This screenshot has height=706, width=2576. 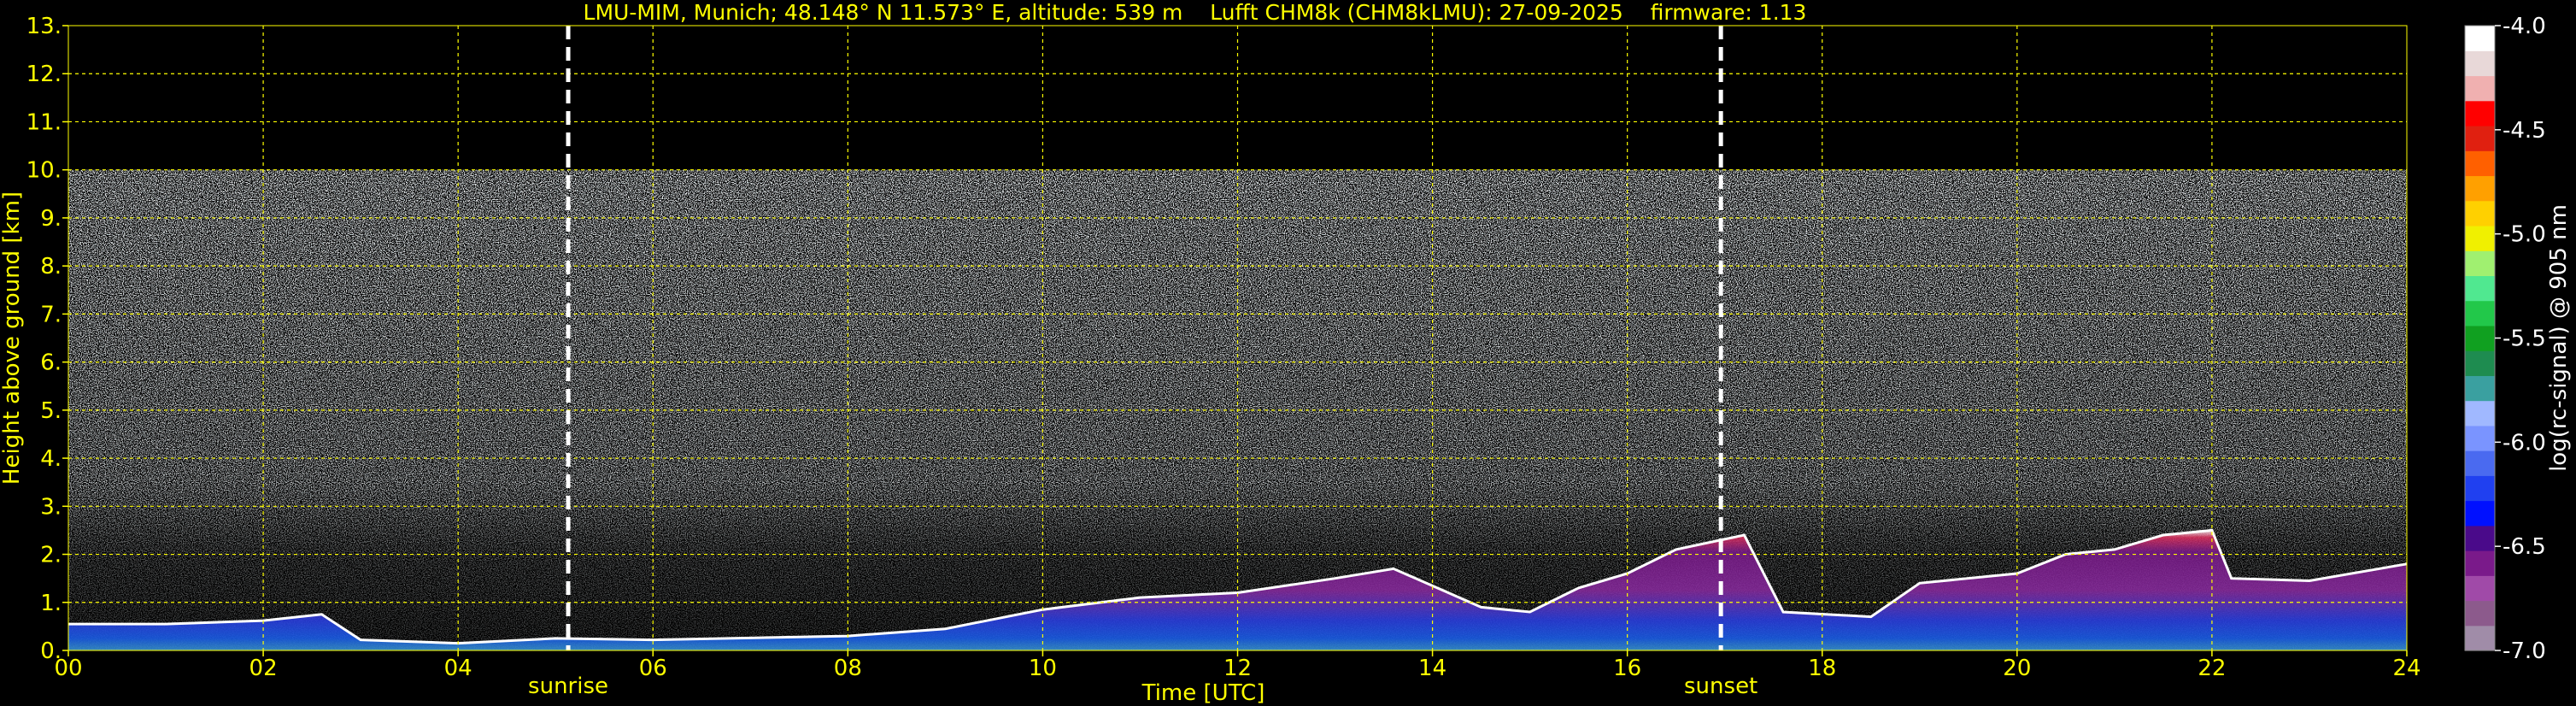 I want to click on colorbar, so click(x=2480, y=338).